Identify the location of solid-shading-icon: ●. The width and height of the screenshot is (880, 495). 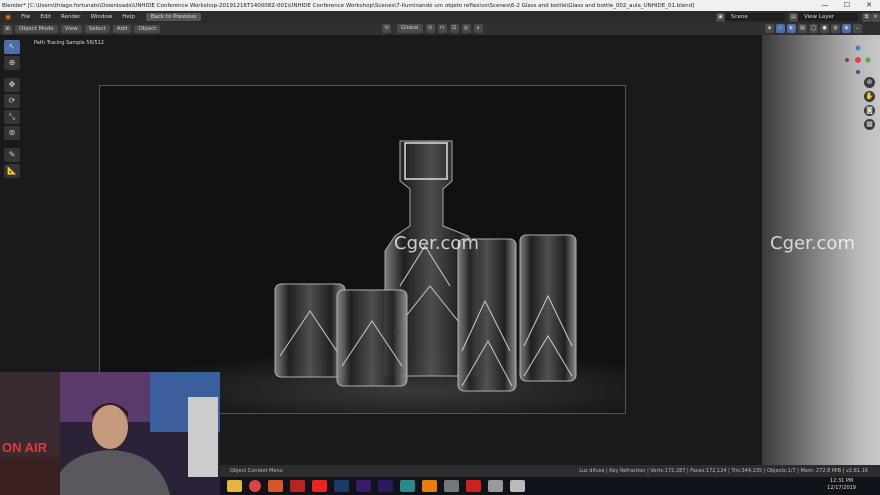
(824, 28).